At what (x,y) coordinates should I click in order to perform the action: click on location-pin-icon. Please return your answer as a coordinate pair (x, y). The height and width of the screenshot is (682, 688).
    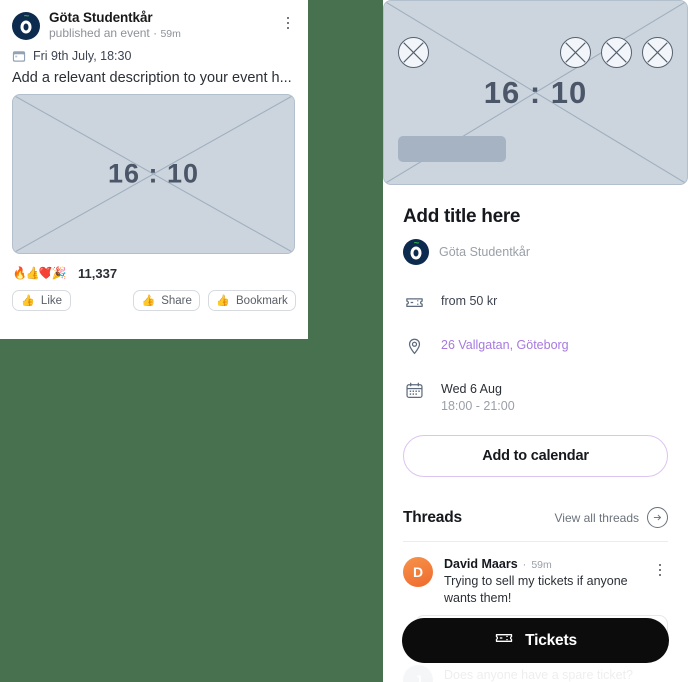
    Looking at the image, I should click on (414, 346).